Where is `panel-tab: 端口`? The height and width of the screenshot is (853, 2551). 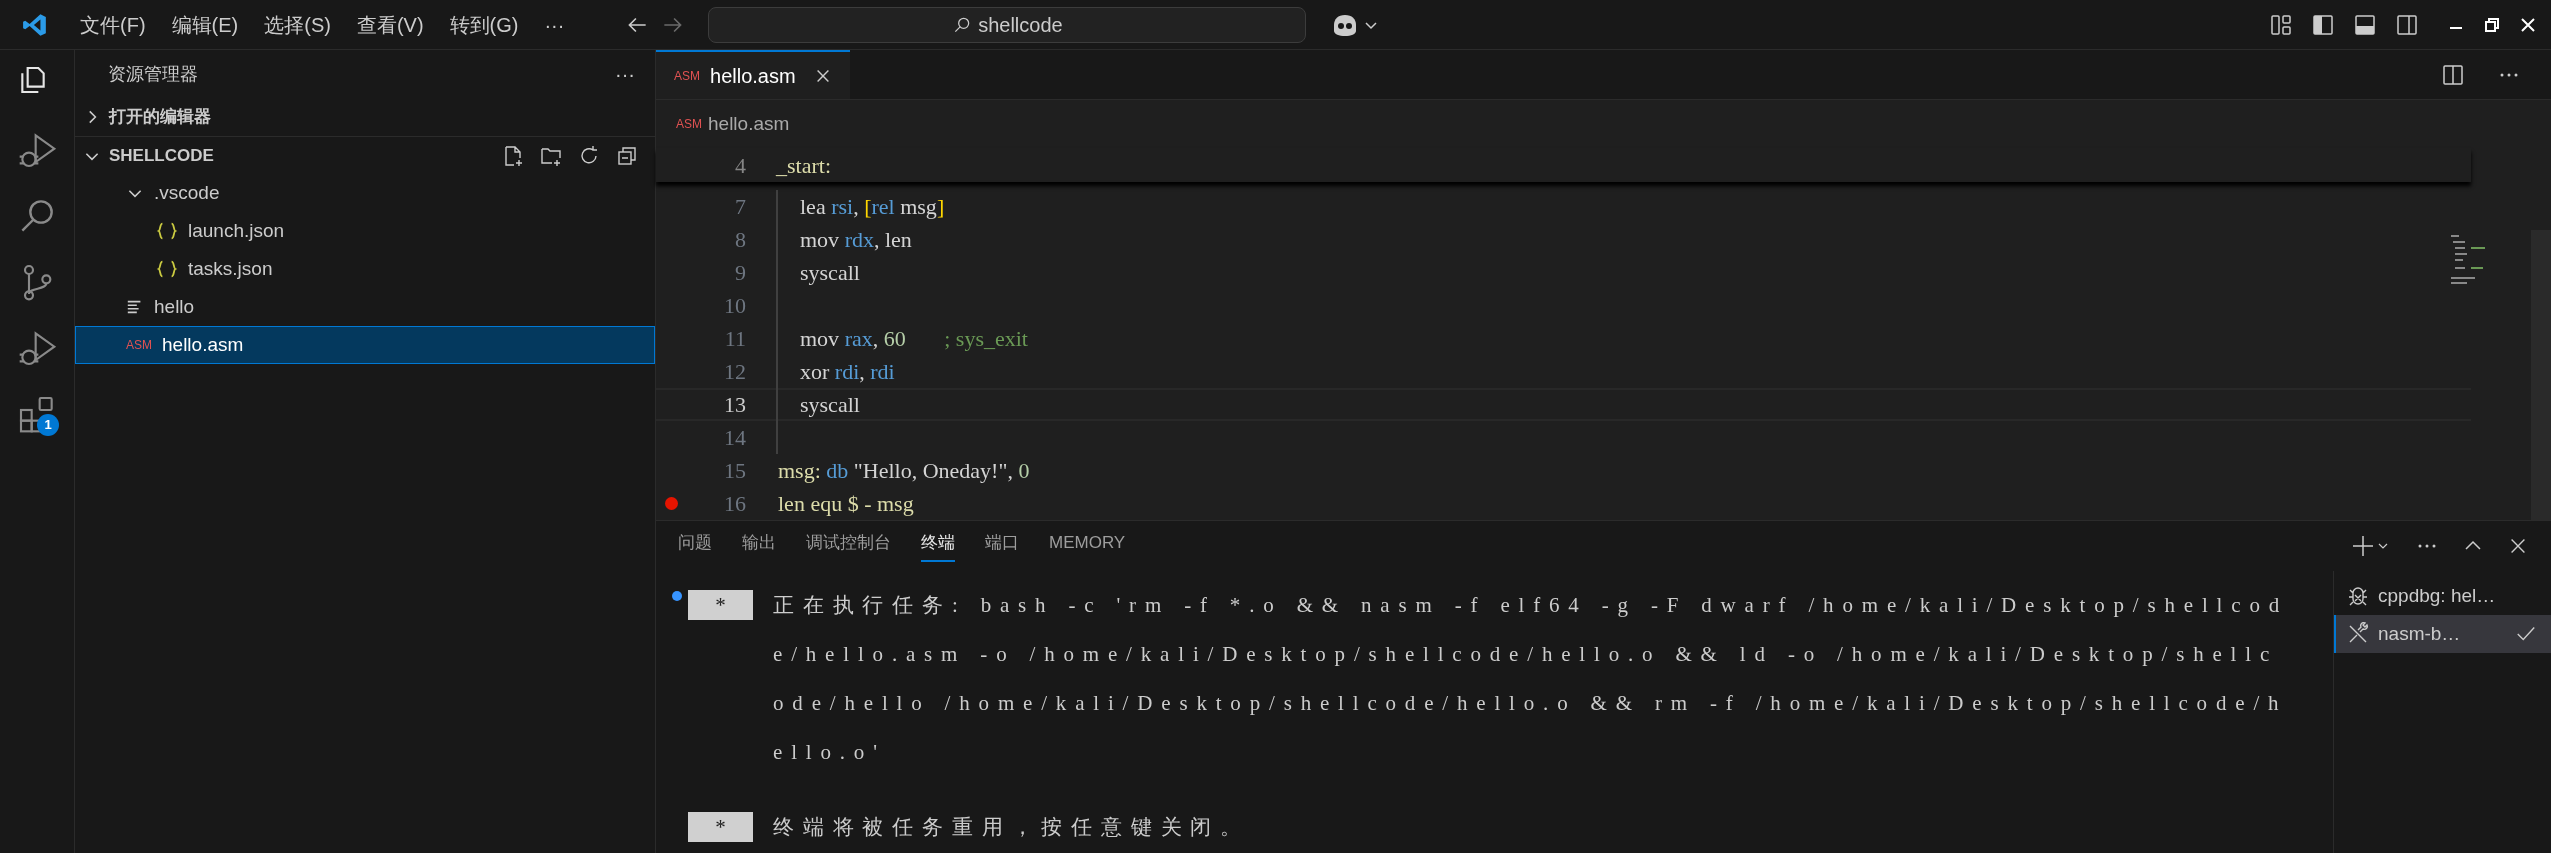
panel-tab: 端口 is located at coordinates (1002, 546).